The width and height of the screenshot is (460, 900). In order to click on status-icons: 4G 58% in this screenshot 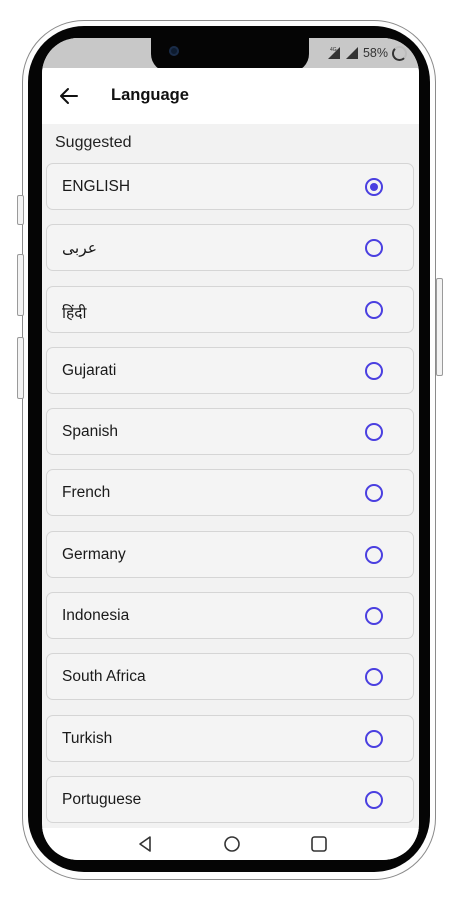, I will do `click(367, 53)`.